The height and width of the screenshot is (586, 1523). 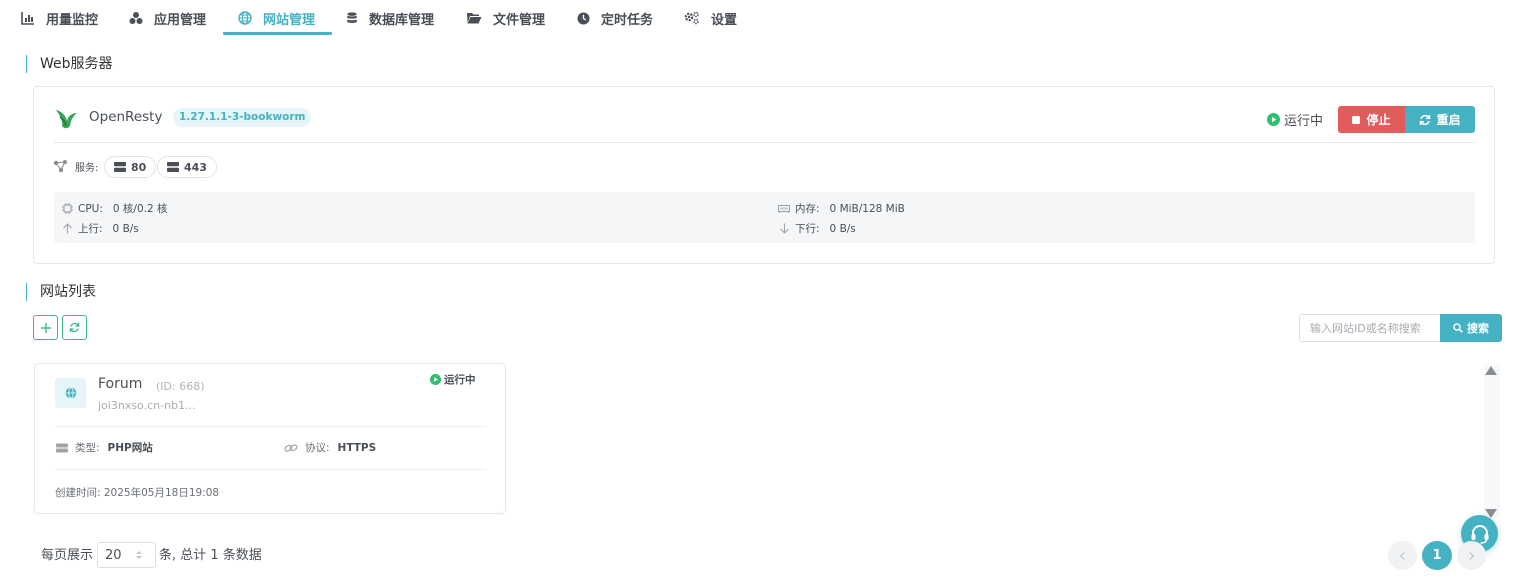 I want to click on server-status: 运行中, so click(x=1295, y=119).